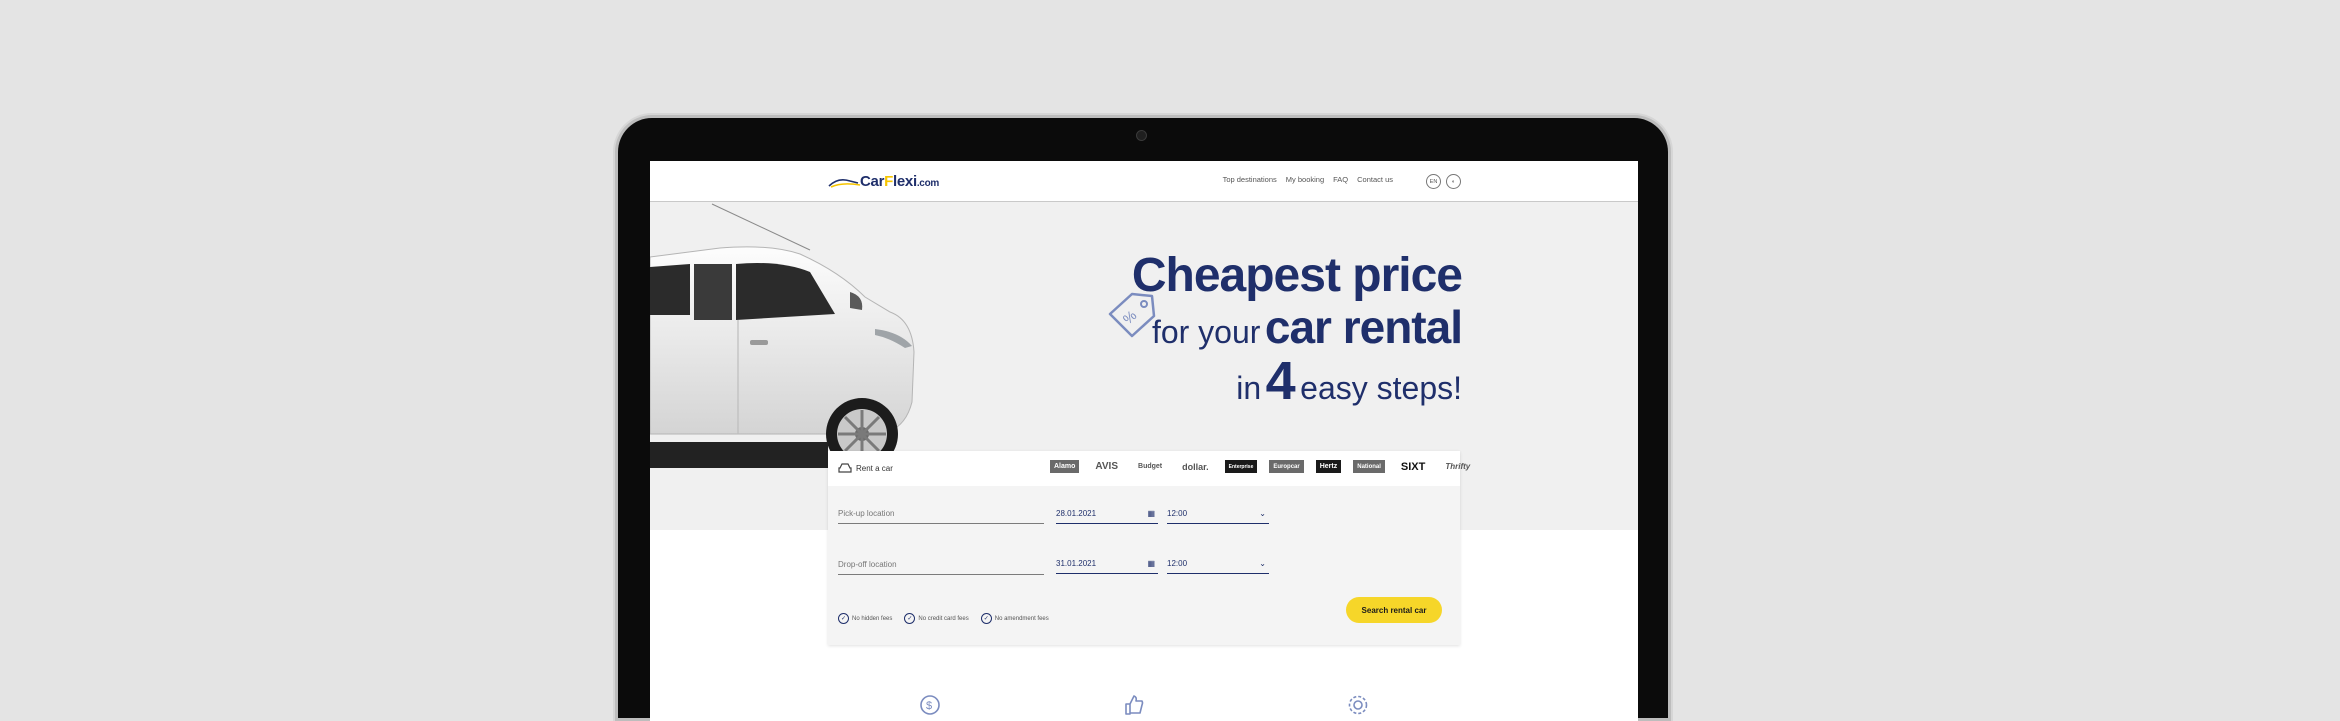 The image size is (2340, 721). Describe the element at coordinates (1065, 466) in the screenshot. I see `alamo-logo: Alamo` at that location.